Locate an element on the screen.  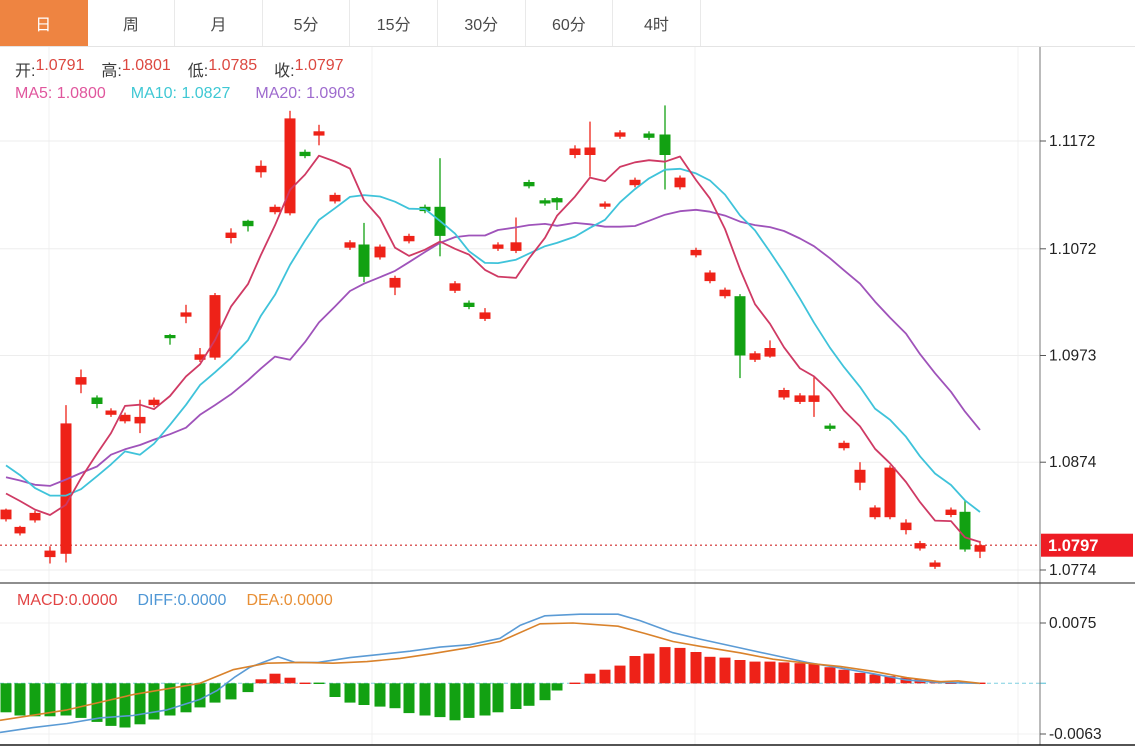
close-readout: 收: 1.0797 is located at coordinates (308, 69).